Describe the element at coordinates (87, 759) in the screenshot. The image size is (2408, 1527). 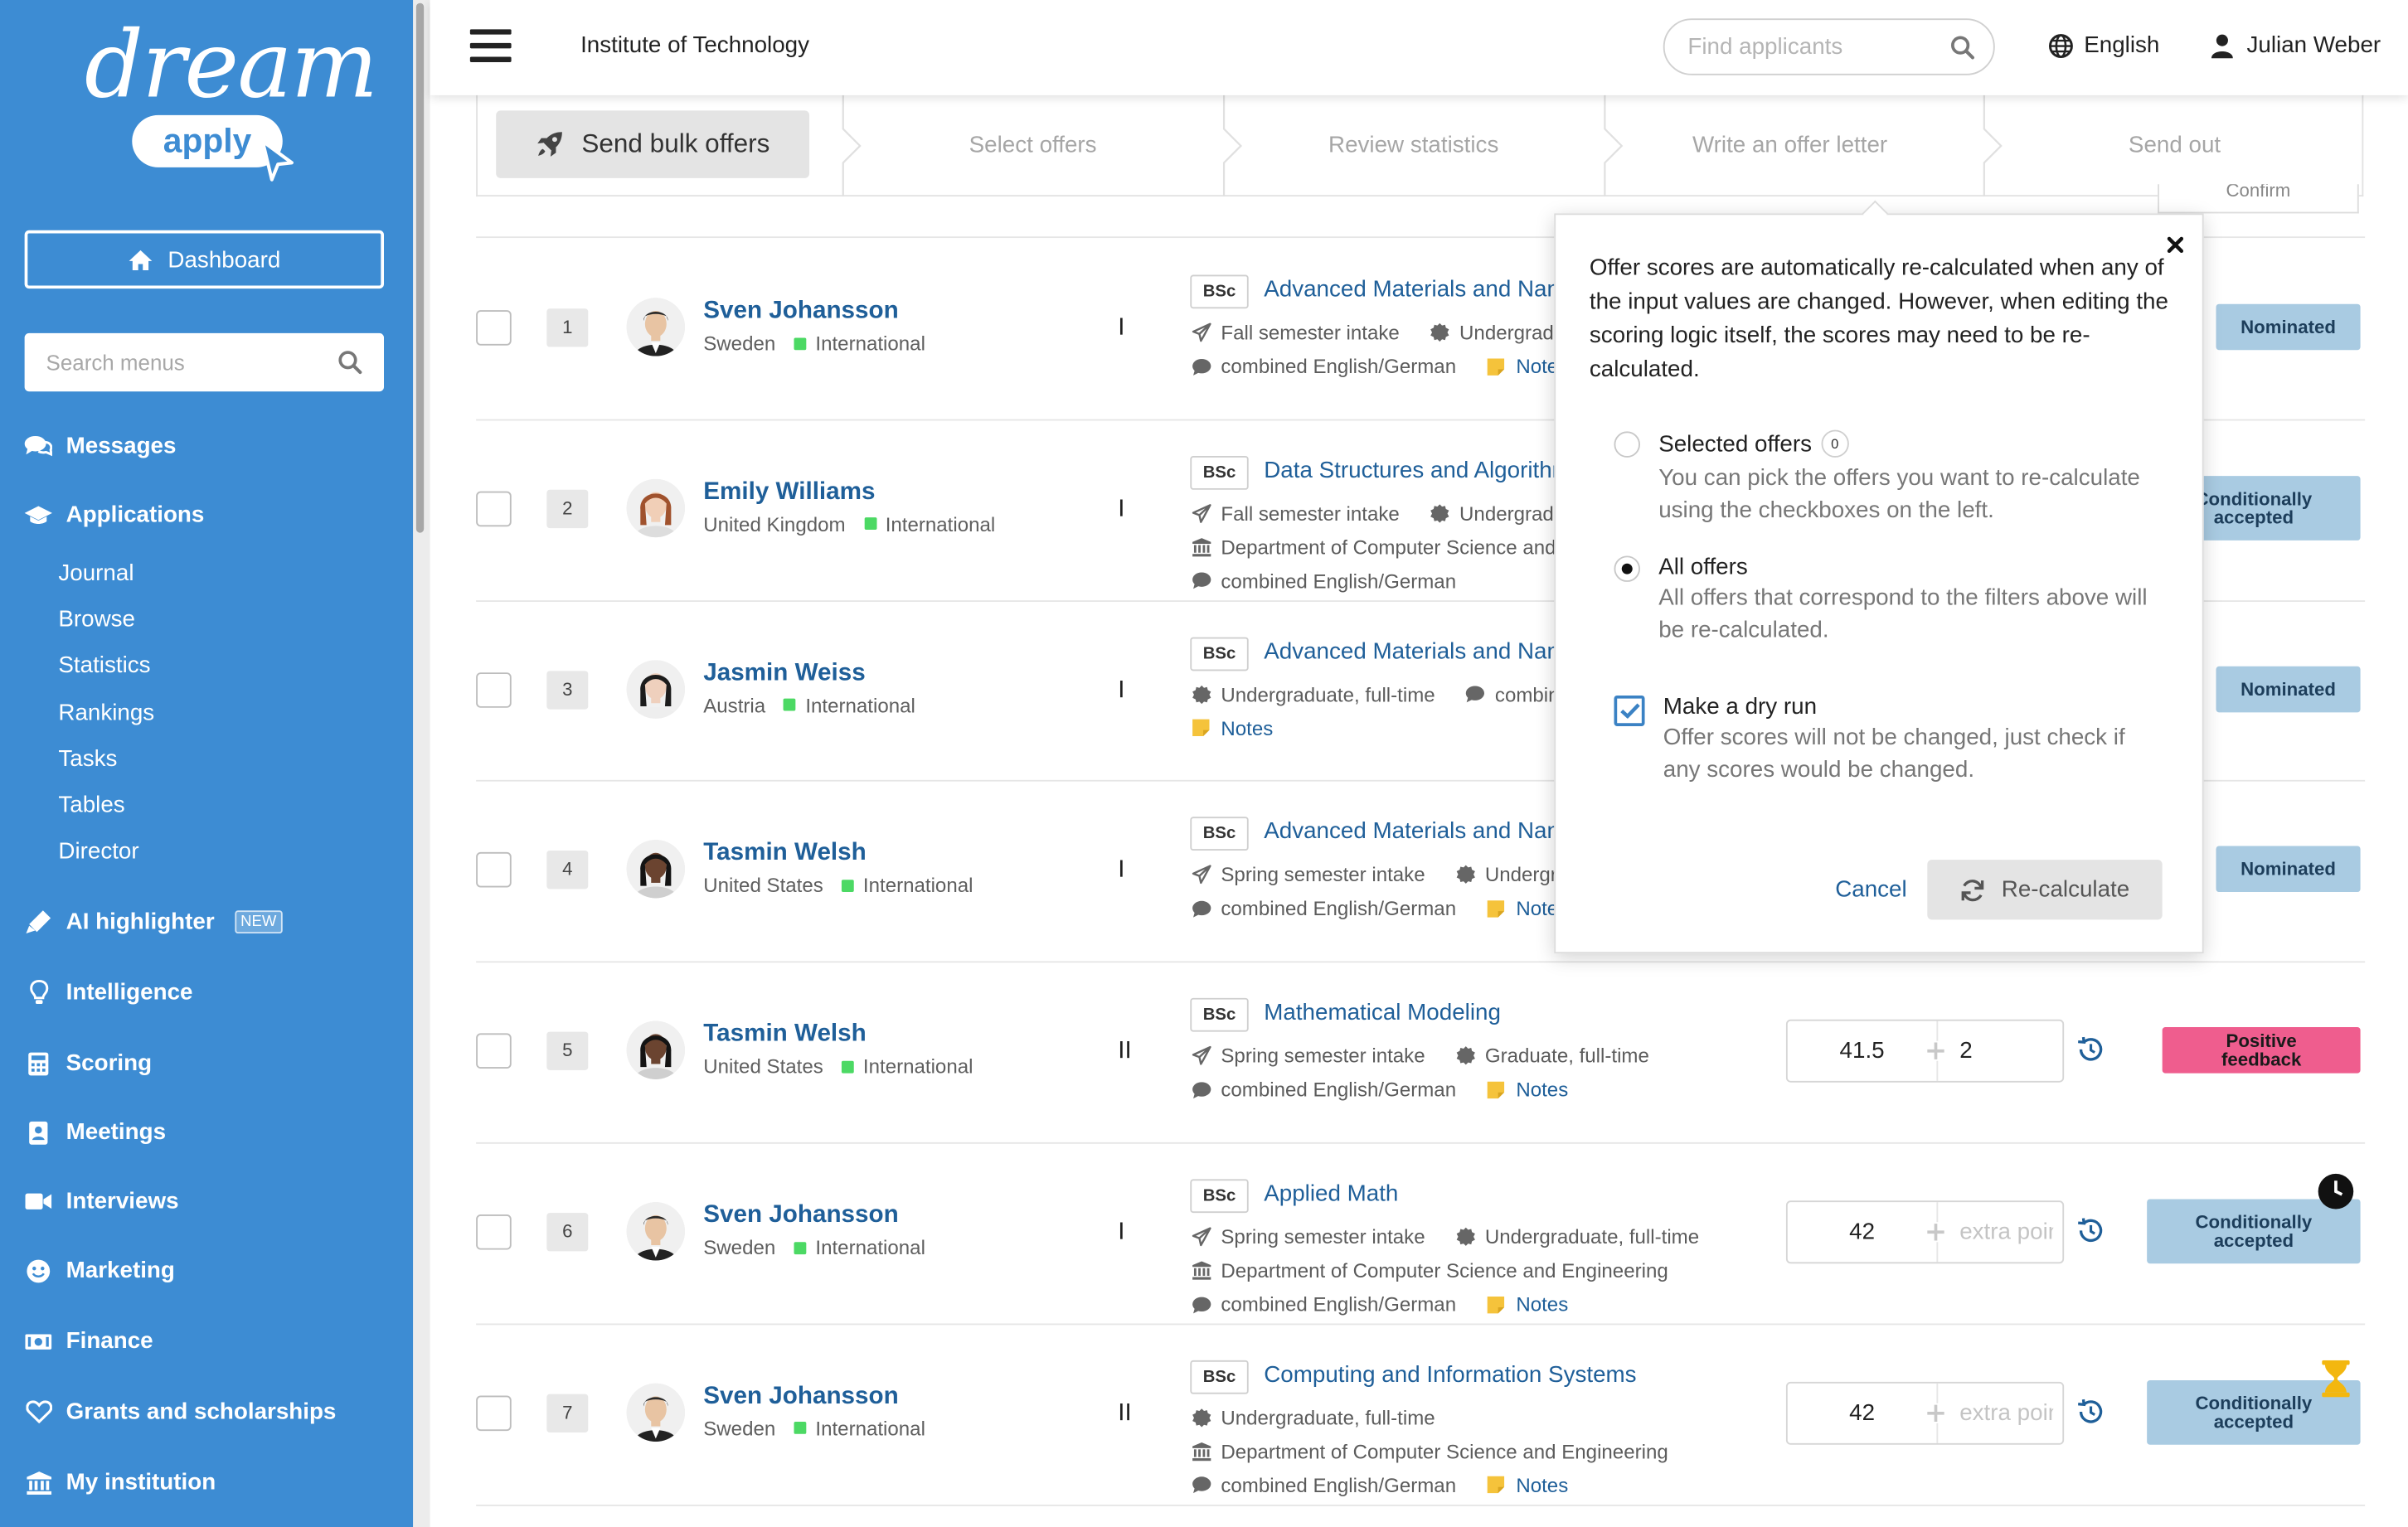
I see `subnav-tasks: Tasks` at that location.